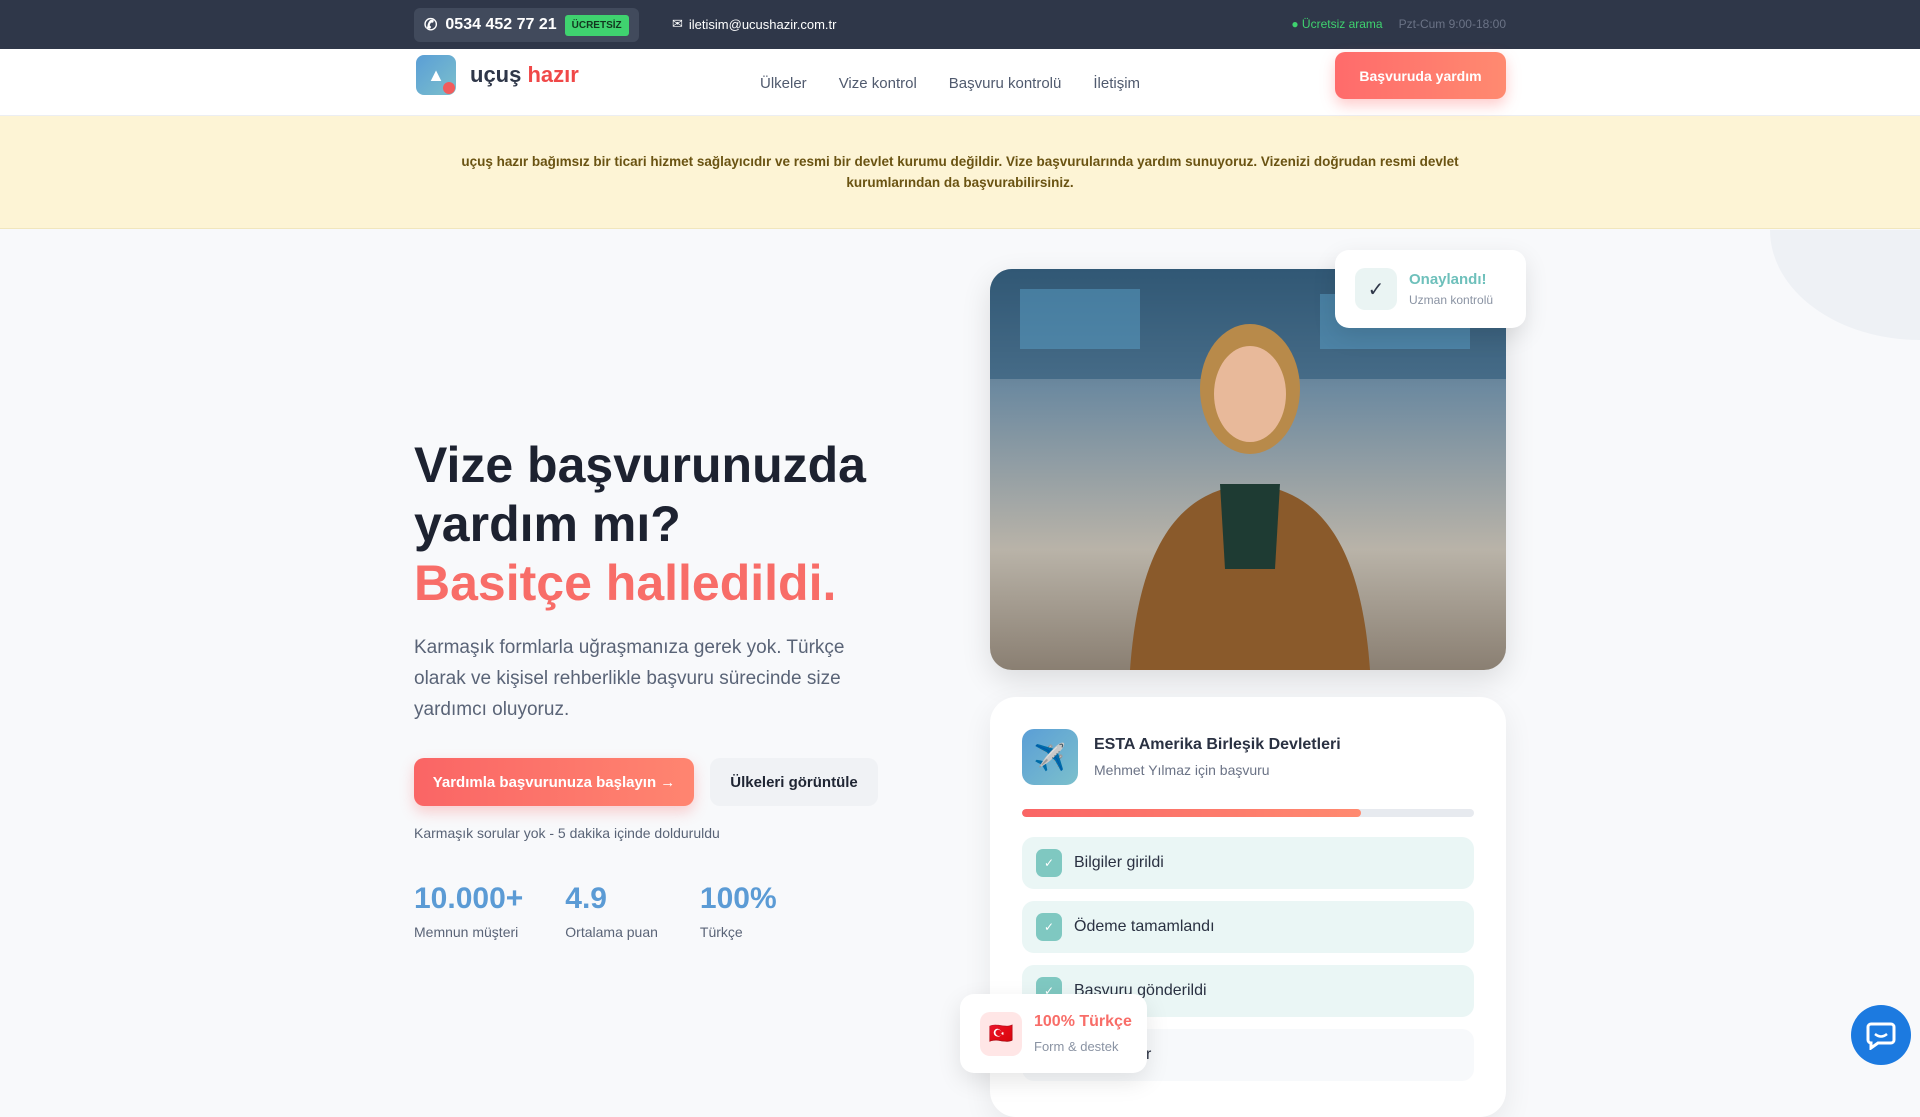 This screenshot has width=1920, height=1117. What do you see at coordinates (1076, 1046) in the screenshot?
I see `turkish-badge-subtitle: Form & destek` at bounding box center [1076, 1046].